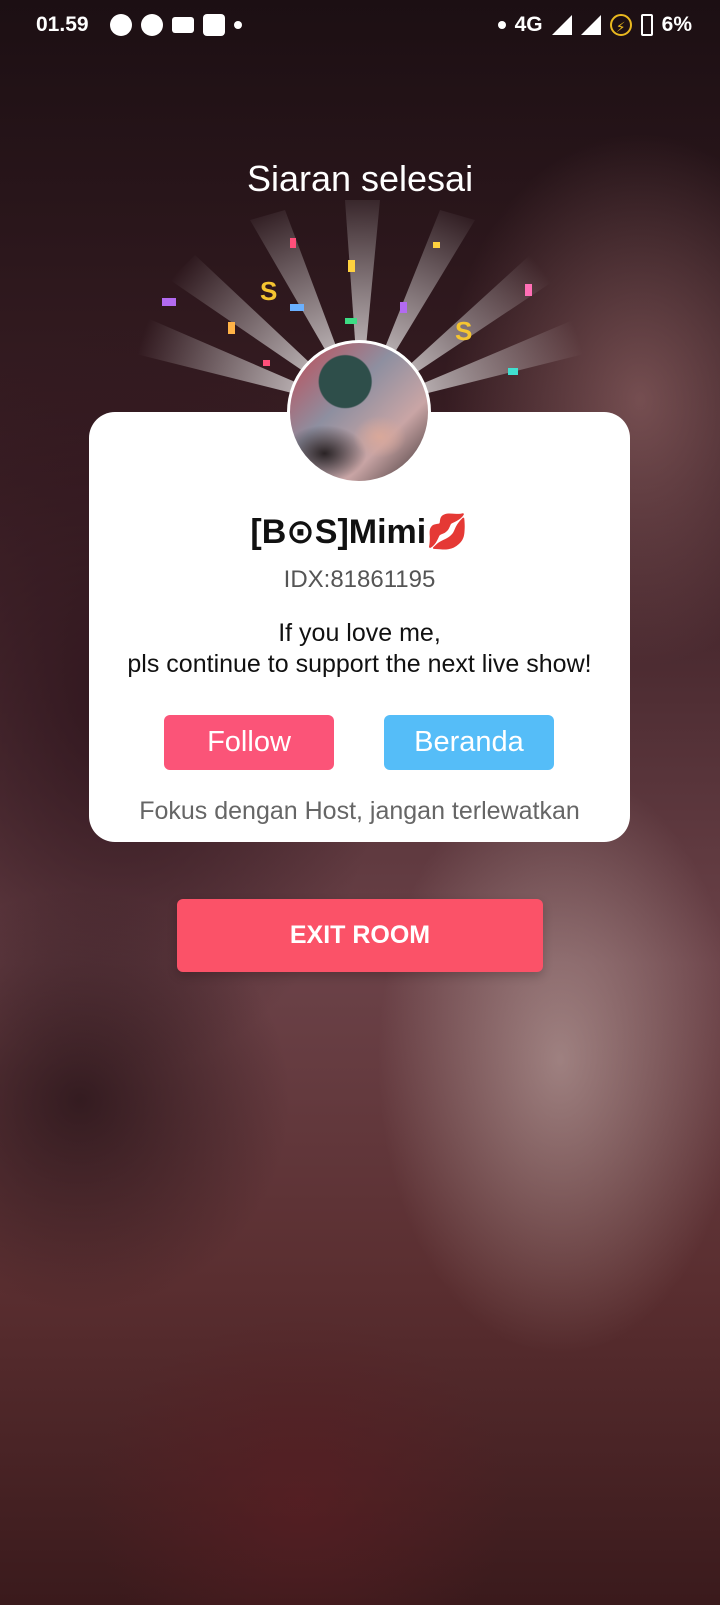  What do you see at coordinates (249, 742) in the screenshot?
I see `follow-button: Follow` at bounding box center [249, 742].